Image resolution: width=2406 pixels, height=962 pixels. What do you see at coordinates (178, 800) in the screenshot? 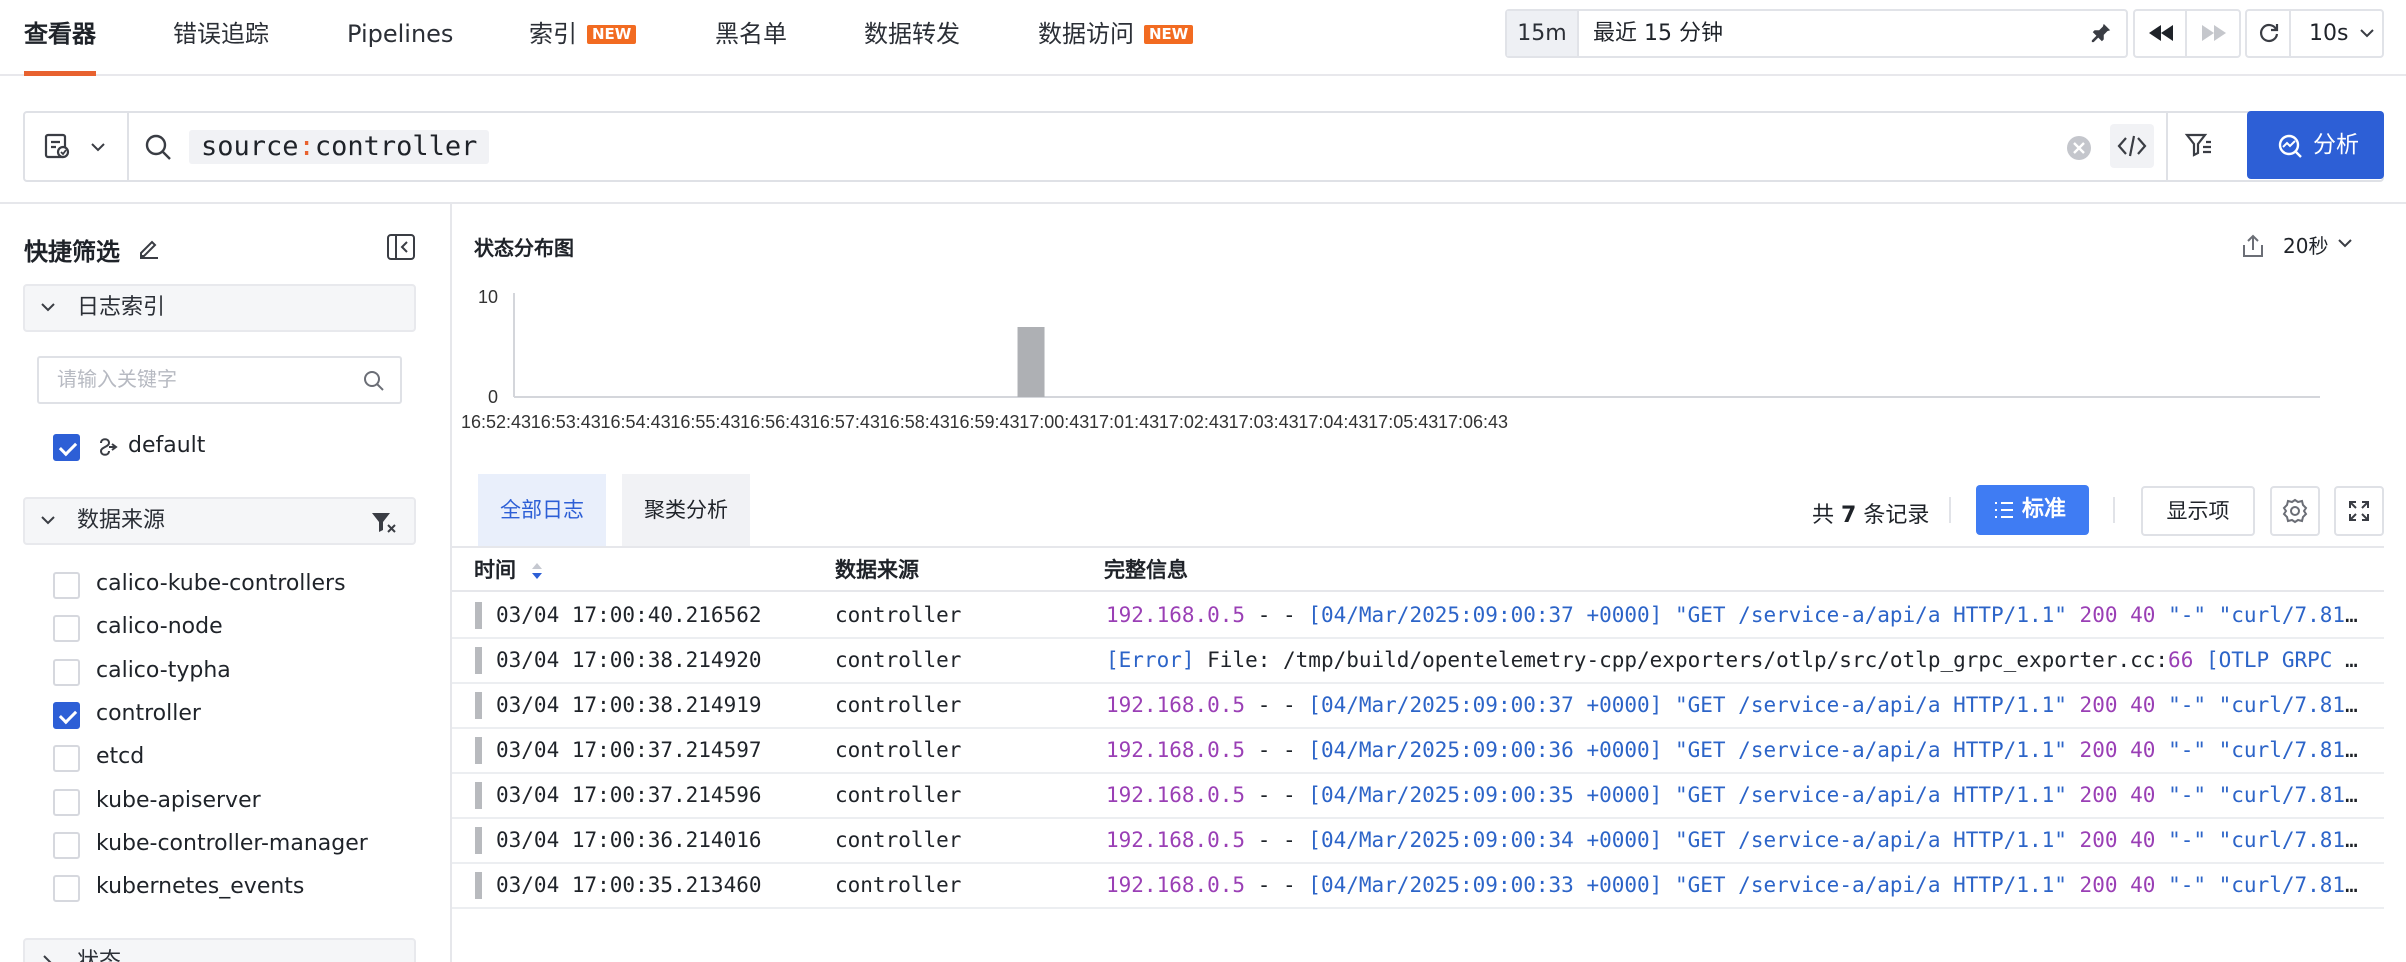
I see `source-label: kube-apiserver` at bounding box center [178, 800].